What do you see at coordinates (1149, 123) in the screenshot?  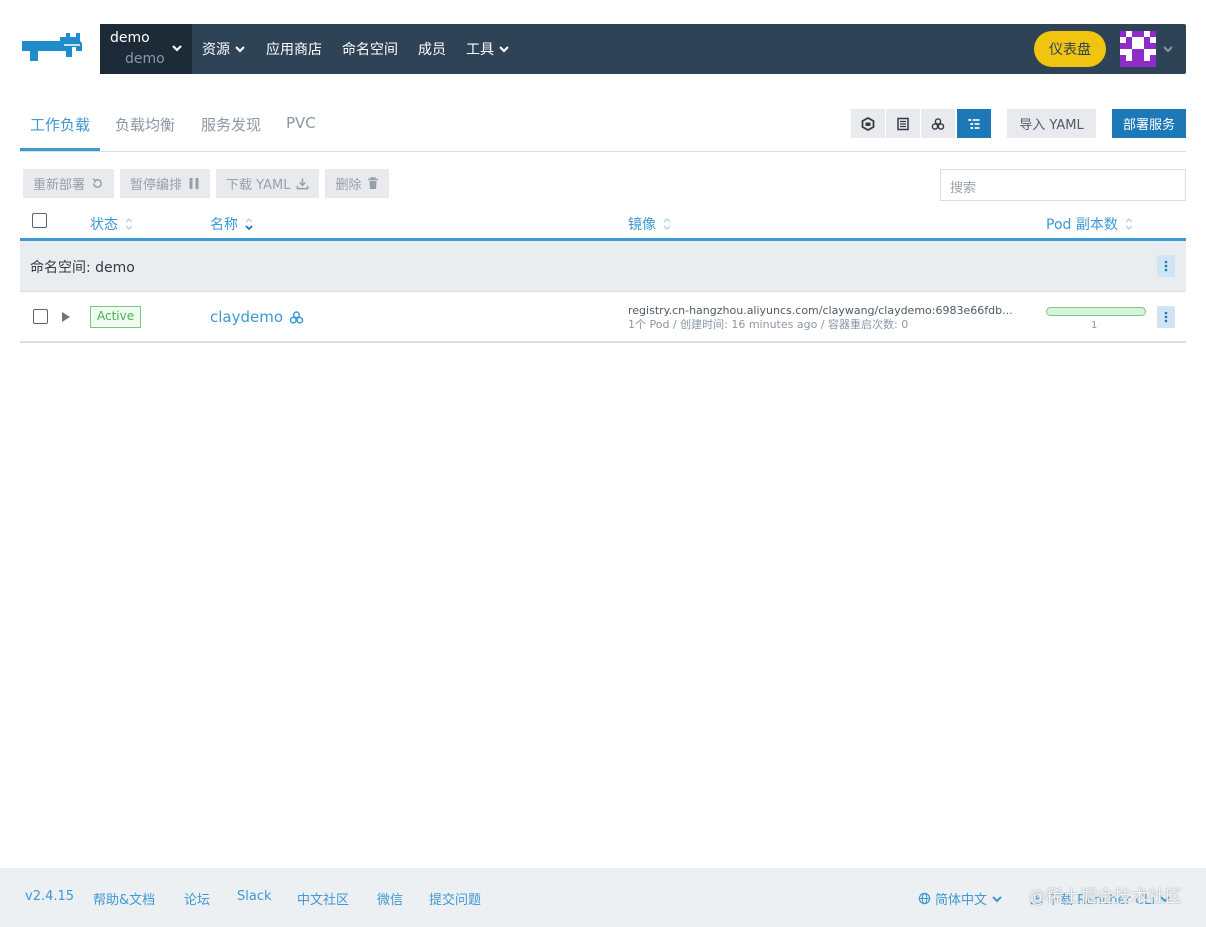 I see `deploy-service-button: 部署服务` at bounding box center [1149, 123].